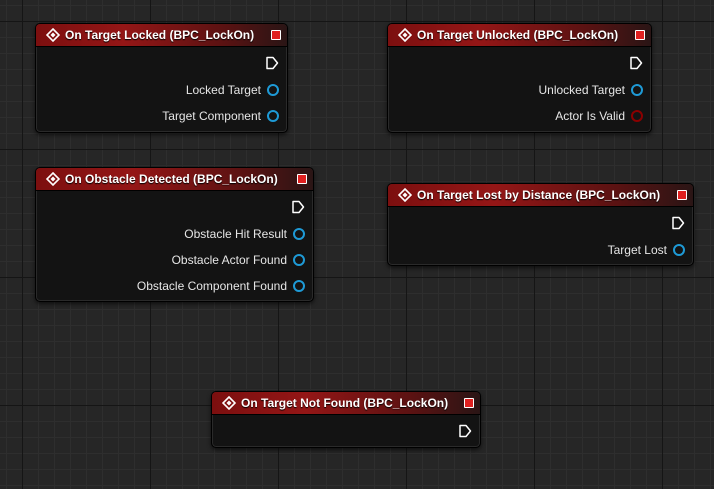 The image size is (714, 489). What do you see at coordinates (637, 250) in the screenshot?
I see `pin-label: Target Lost` at bounding box center [637, 250].